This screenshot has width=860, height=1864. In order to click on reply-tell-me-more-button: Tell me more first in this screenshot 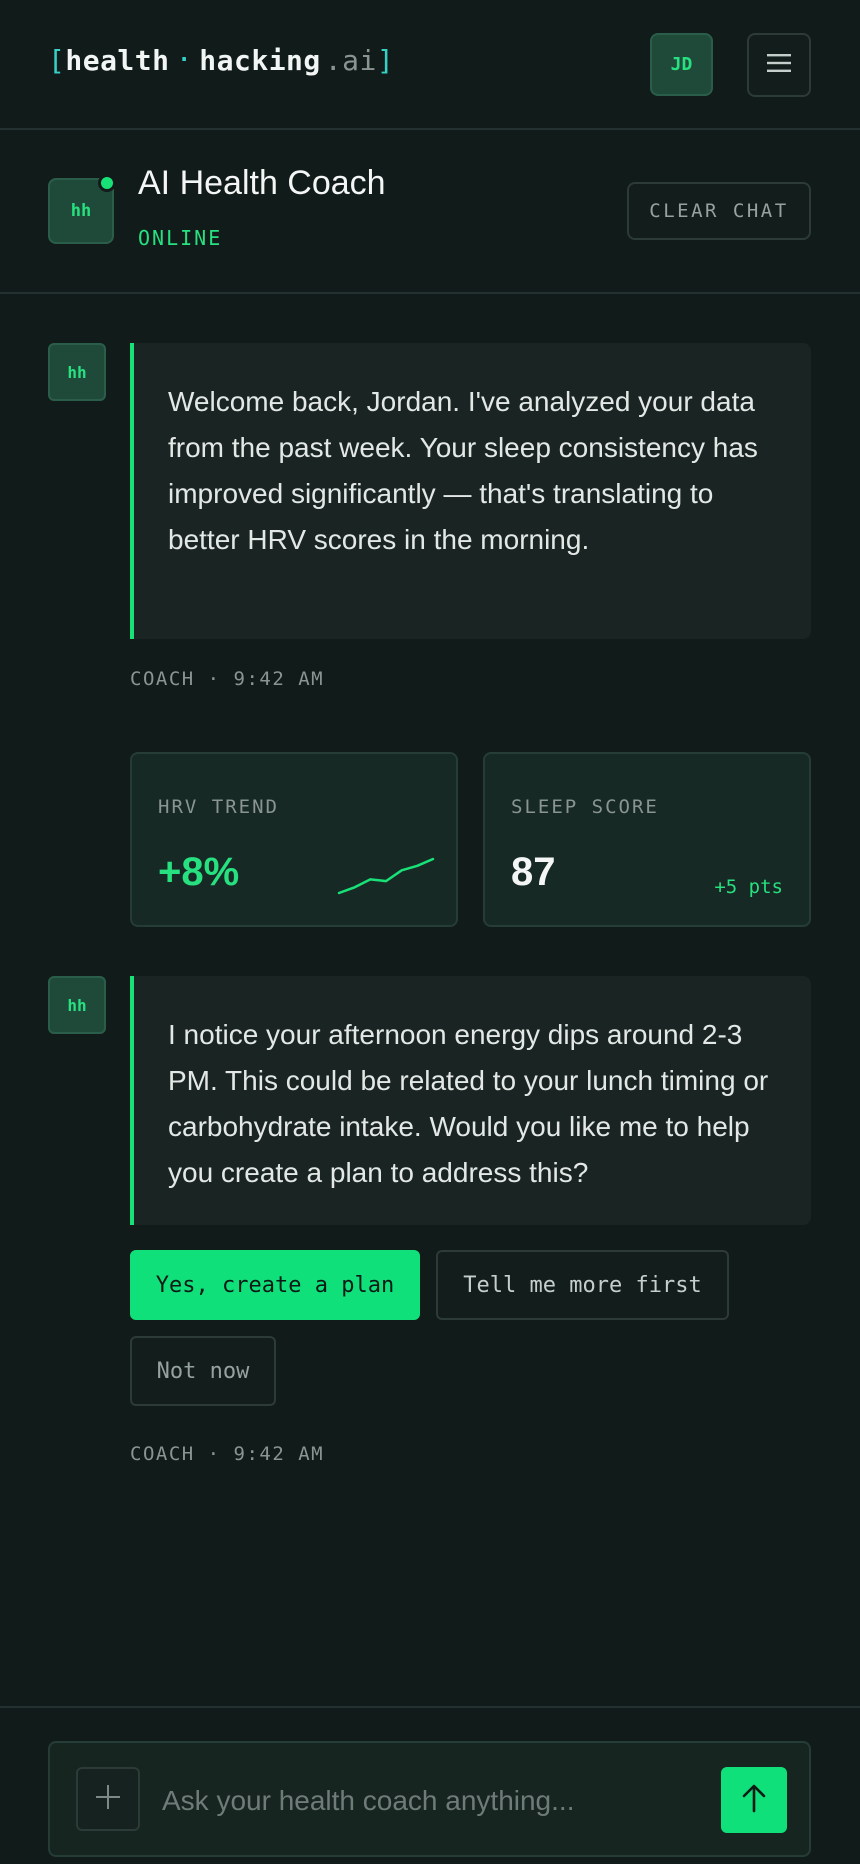, I will do `click(582, 1285)`.